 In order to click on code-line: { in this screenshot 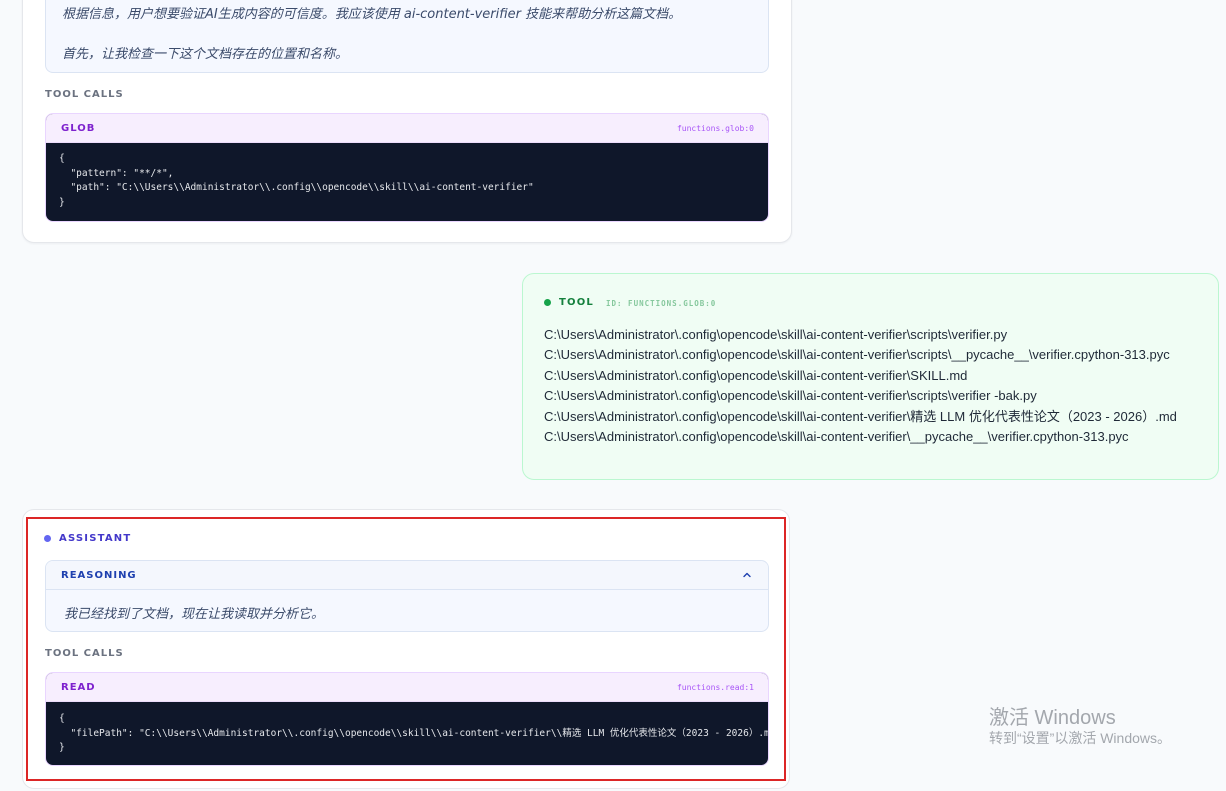, I will do `click(62, 158)`.